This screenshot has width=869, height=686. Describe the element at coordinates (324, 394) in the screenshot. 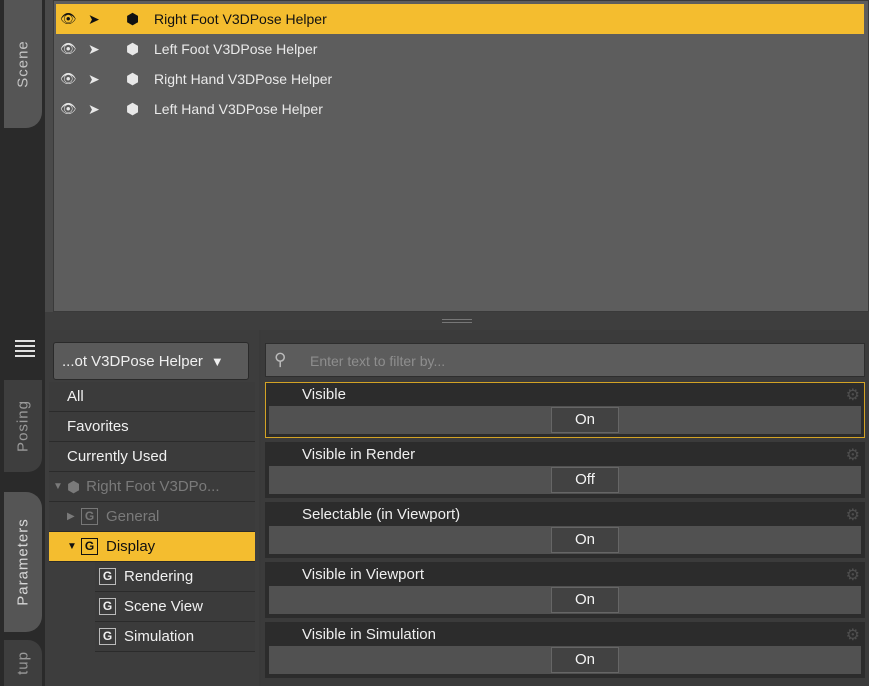

I see `property-label: Visible` at that location.